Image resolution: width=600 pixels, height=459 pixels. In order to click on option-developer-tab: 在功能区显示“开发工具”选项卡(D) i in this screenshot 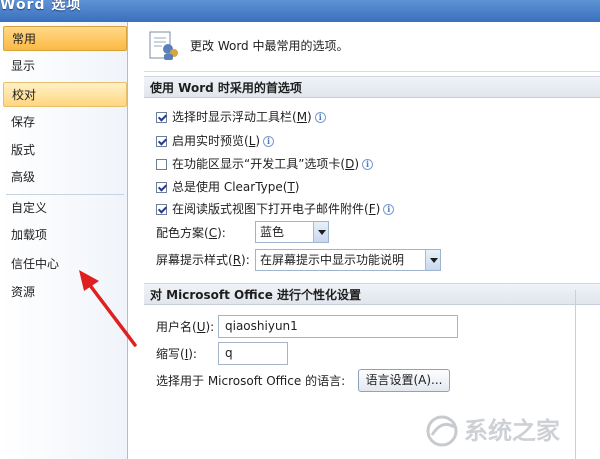, I will do `click(265, 164)`.